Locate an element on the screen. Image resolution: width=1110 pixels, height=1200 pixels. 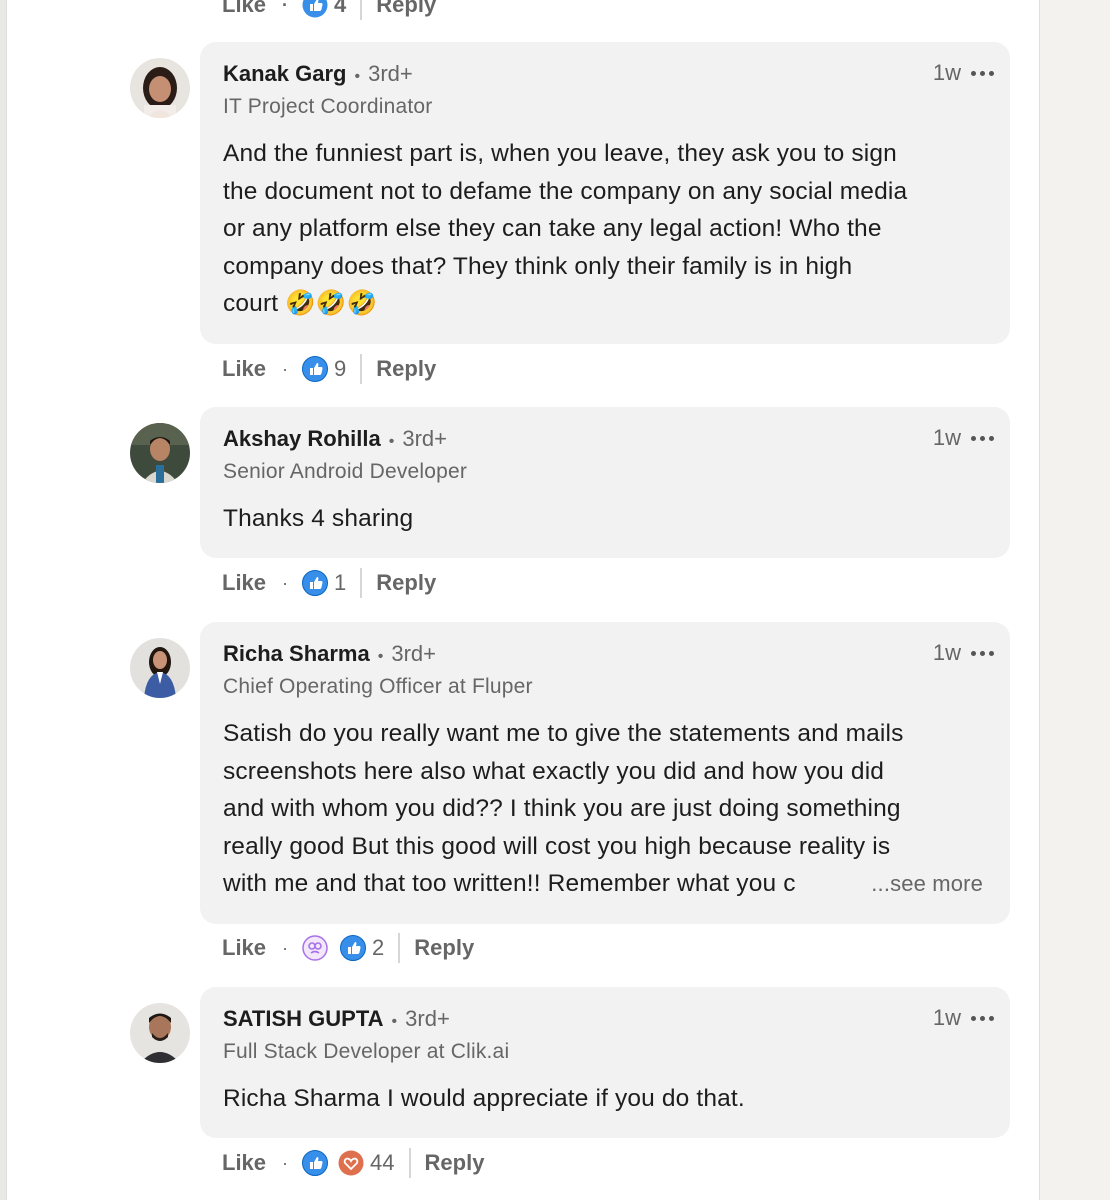
author-headline: Senior Android Developer is located at coordinates (345, 471).